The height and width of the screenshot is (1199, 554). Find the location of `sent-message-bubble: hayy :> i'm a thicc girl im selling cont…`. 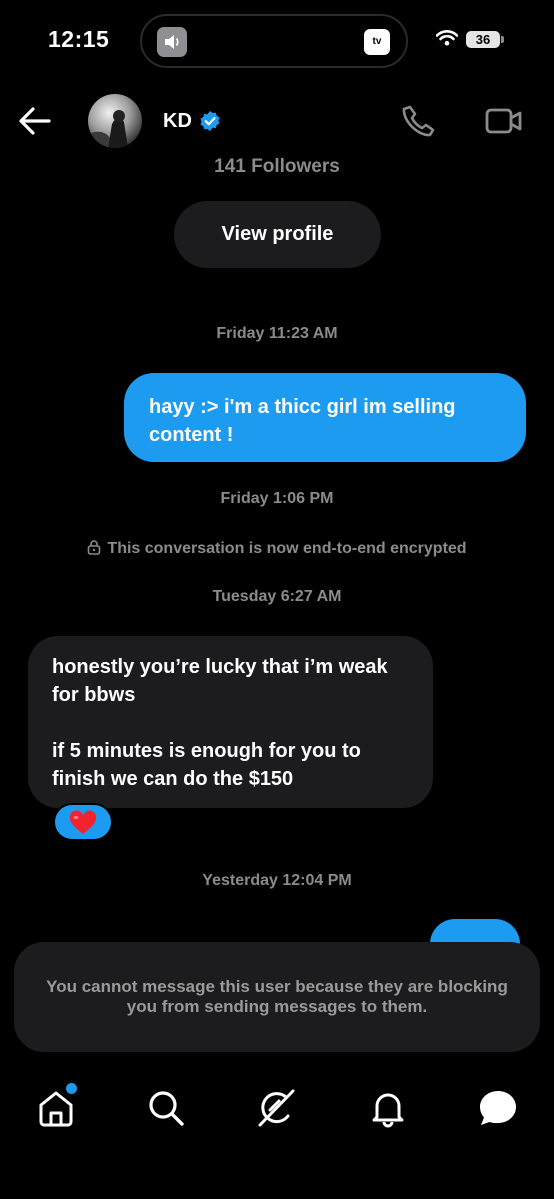

sent-message-bubble: hayy :> i'm a thicc girl im selling cont… is located at coordinates (325, 417).